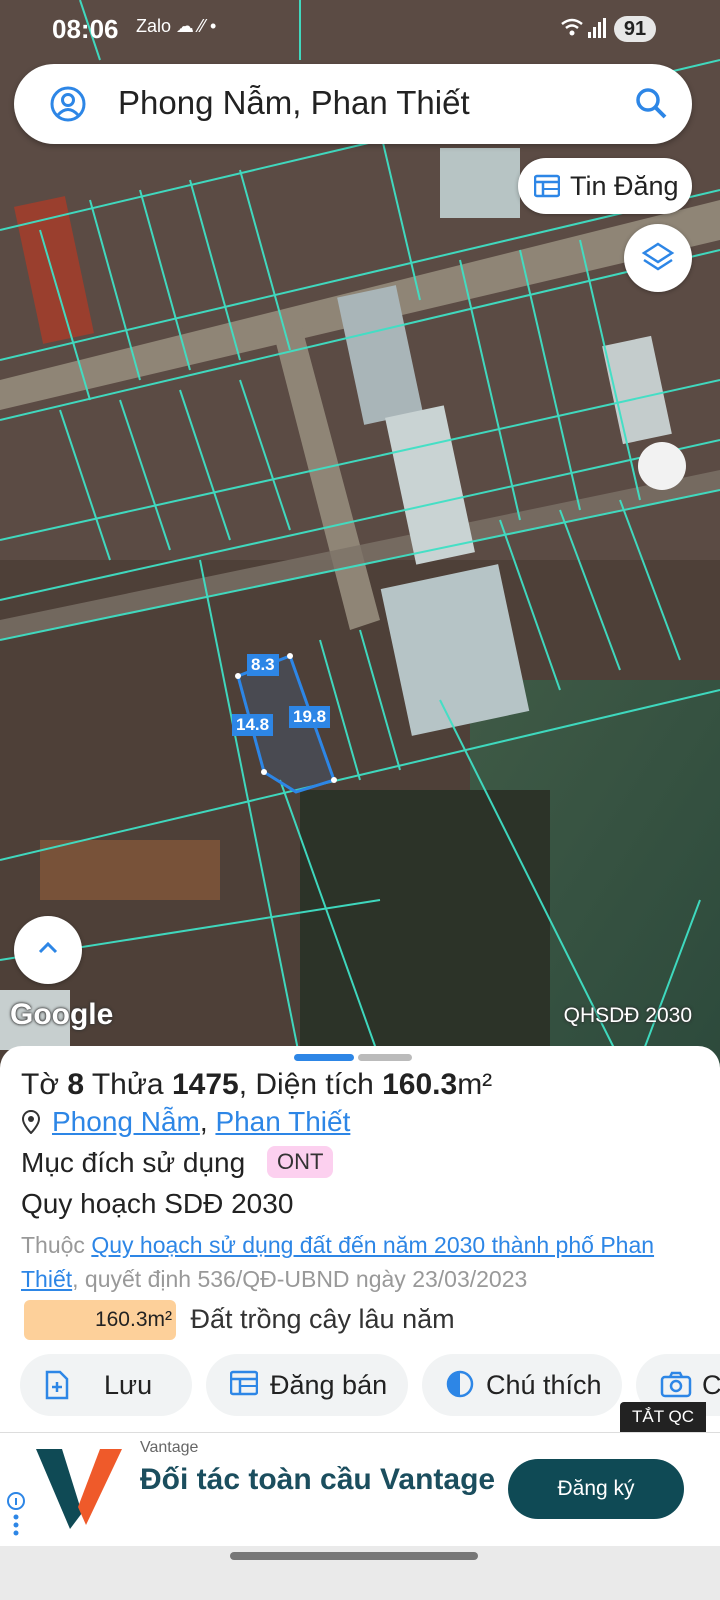  Describe the element at coordinates (635, 29) in the screenshot. I see `battery-indicator: 91` at that location.